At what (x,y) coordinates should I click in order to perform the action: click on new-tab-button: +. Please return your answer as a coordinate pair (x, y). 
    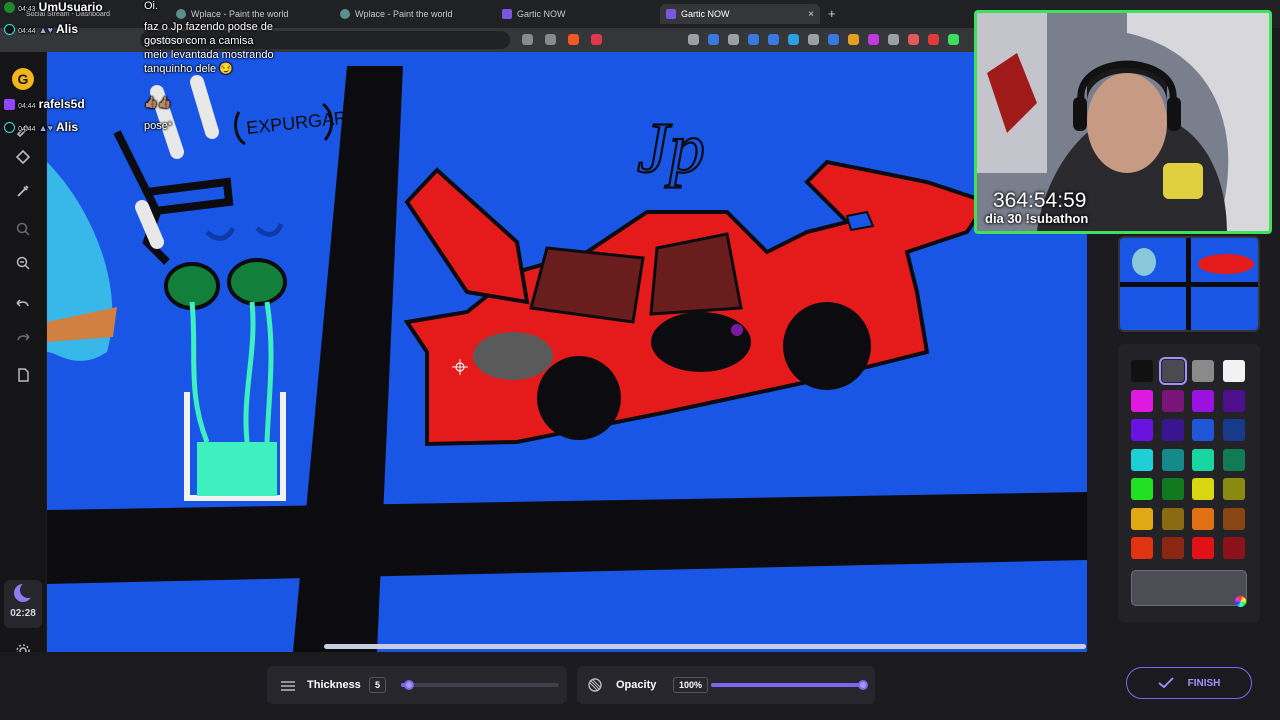
    Looking at the image, I should click on (832, 13).